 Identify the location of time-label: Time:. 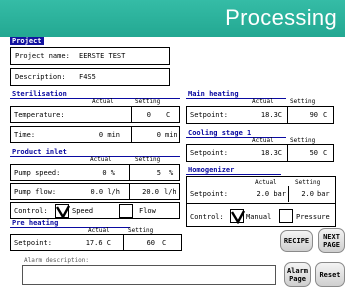
(25, 135).